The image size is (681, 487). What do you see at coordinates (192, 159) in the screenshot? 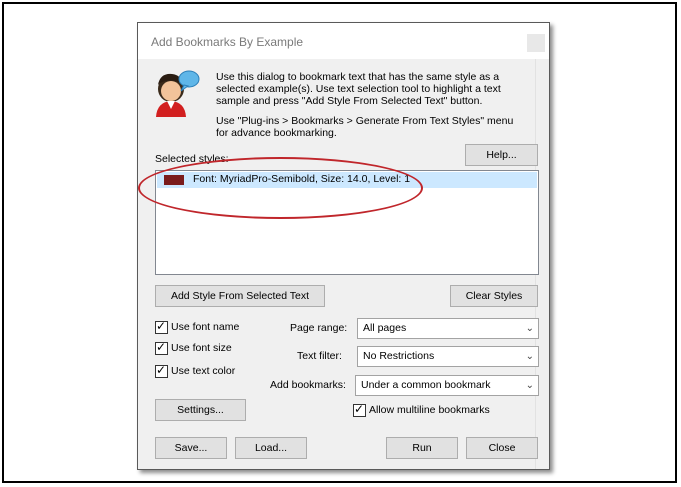
I see `selected-styles-label: Selected styles:` at bounding box center [192, 159].